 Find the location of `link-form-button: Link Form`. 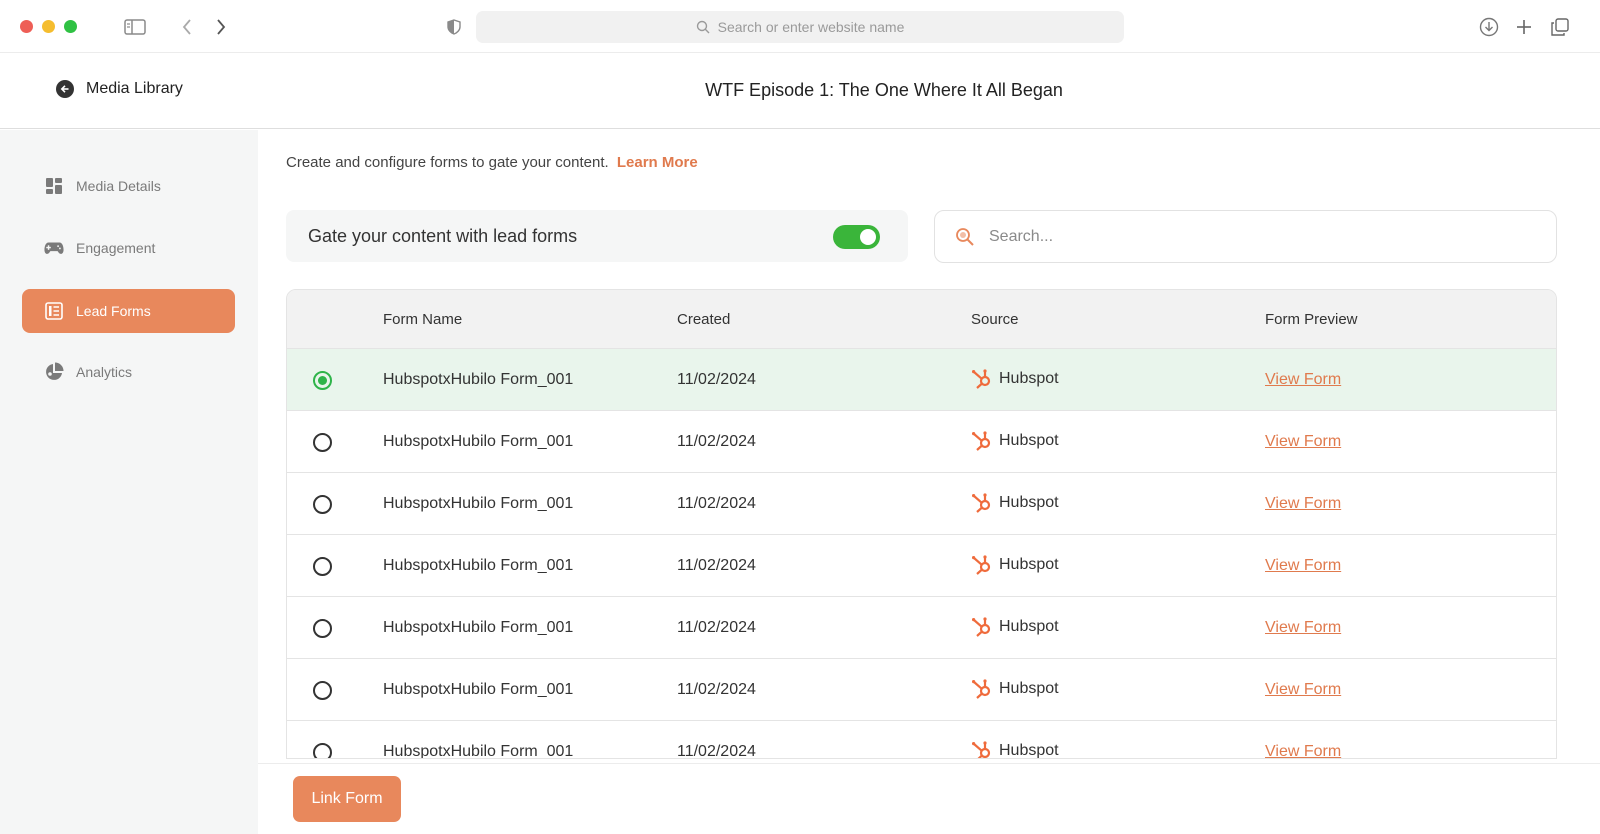

link-form-button: Link Form is located at coordinates (347, 799).